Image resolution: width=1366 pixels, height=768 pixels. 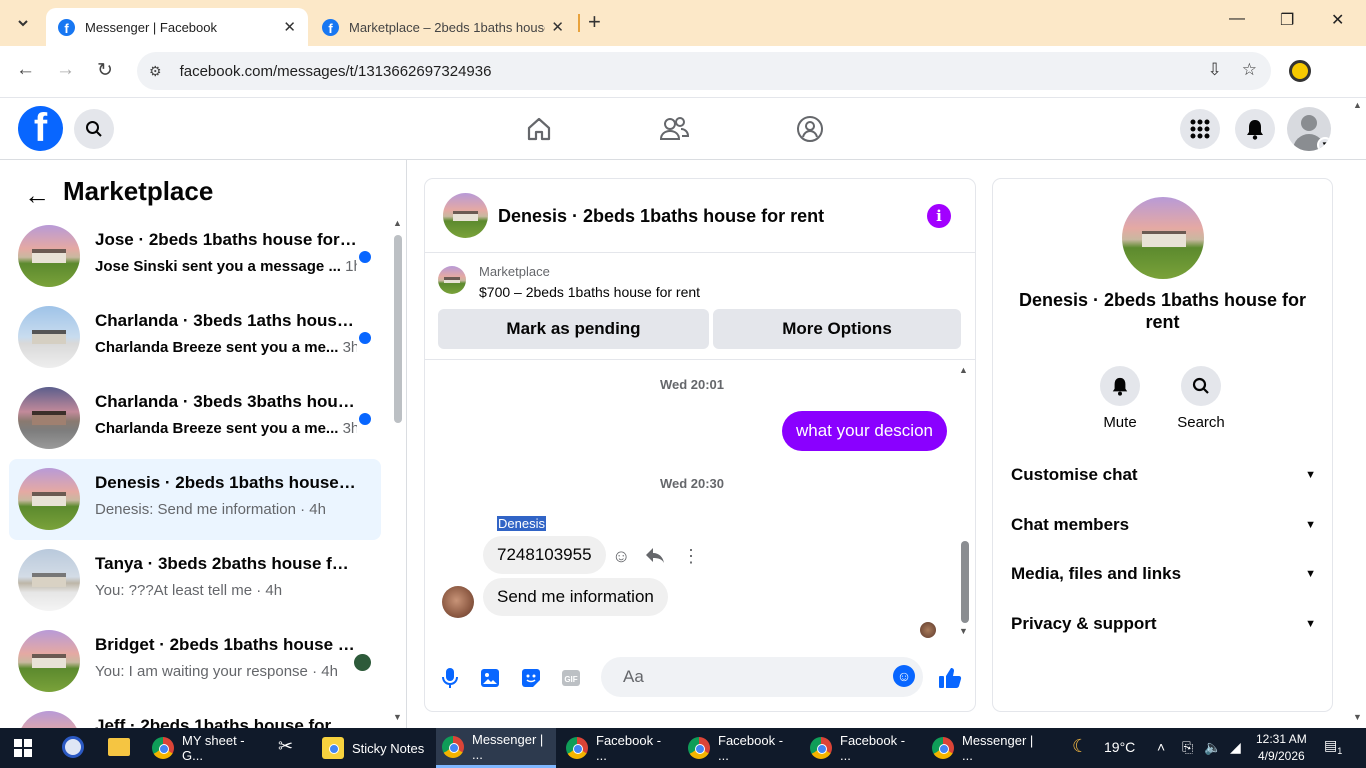 I want to click on page-scroll-up-arrow: ▲, so click(x=1357, y=105).